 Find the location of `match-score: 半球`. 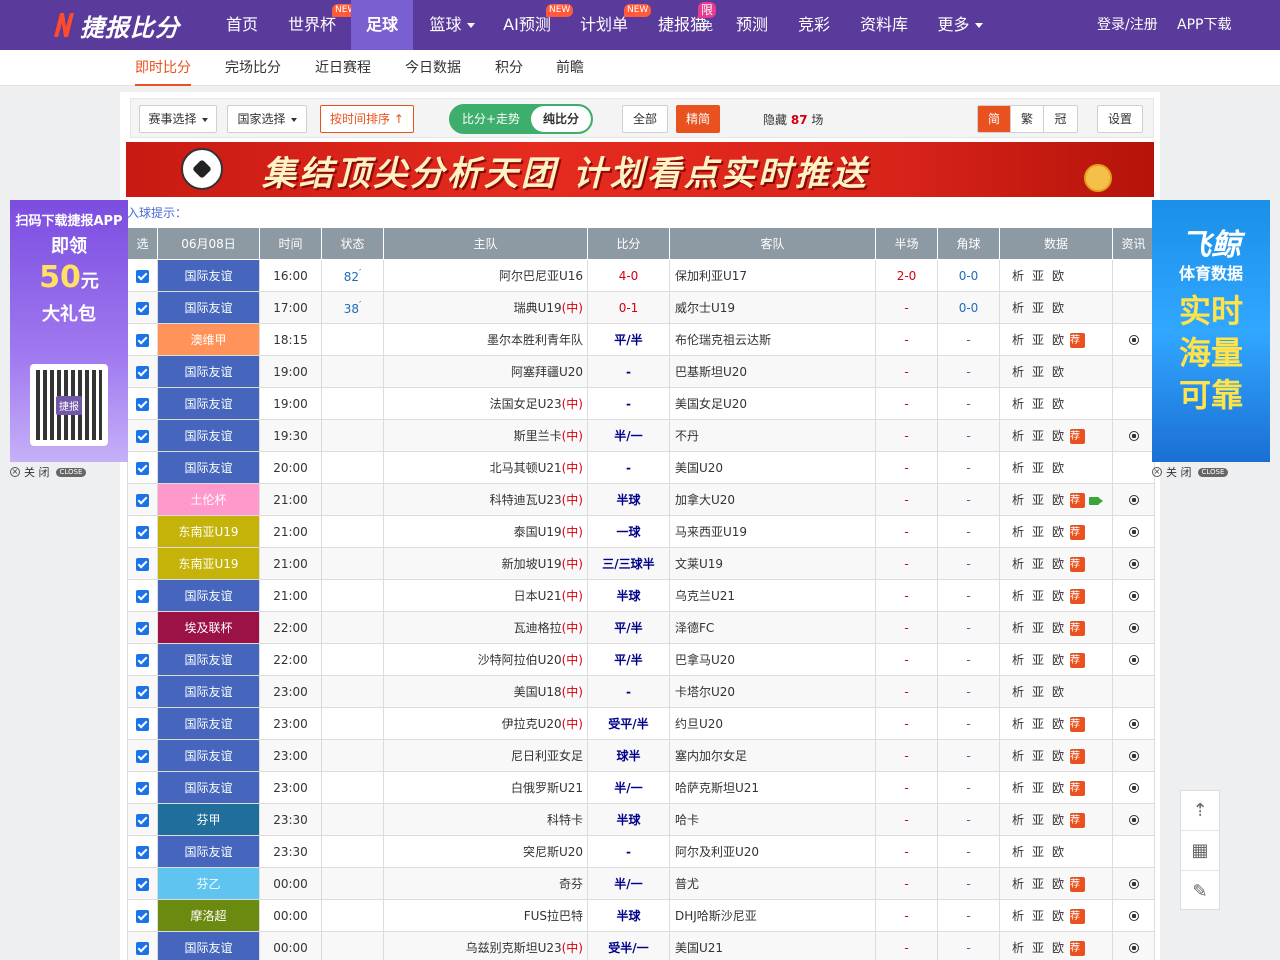

match-score: 半球 is located at coordinates (628, 595).